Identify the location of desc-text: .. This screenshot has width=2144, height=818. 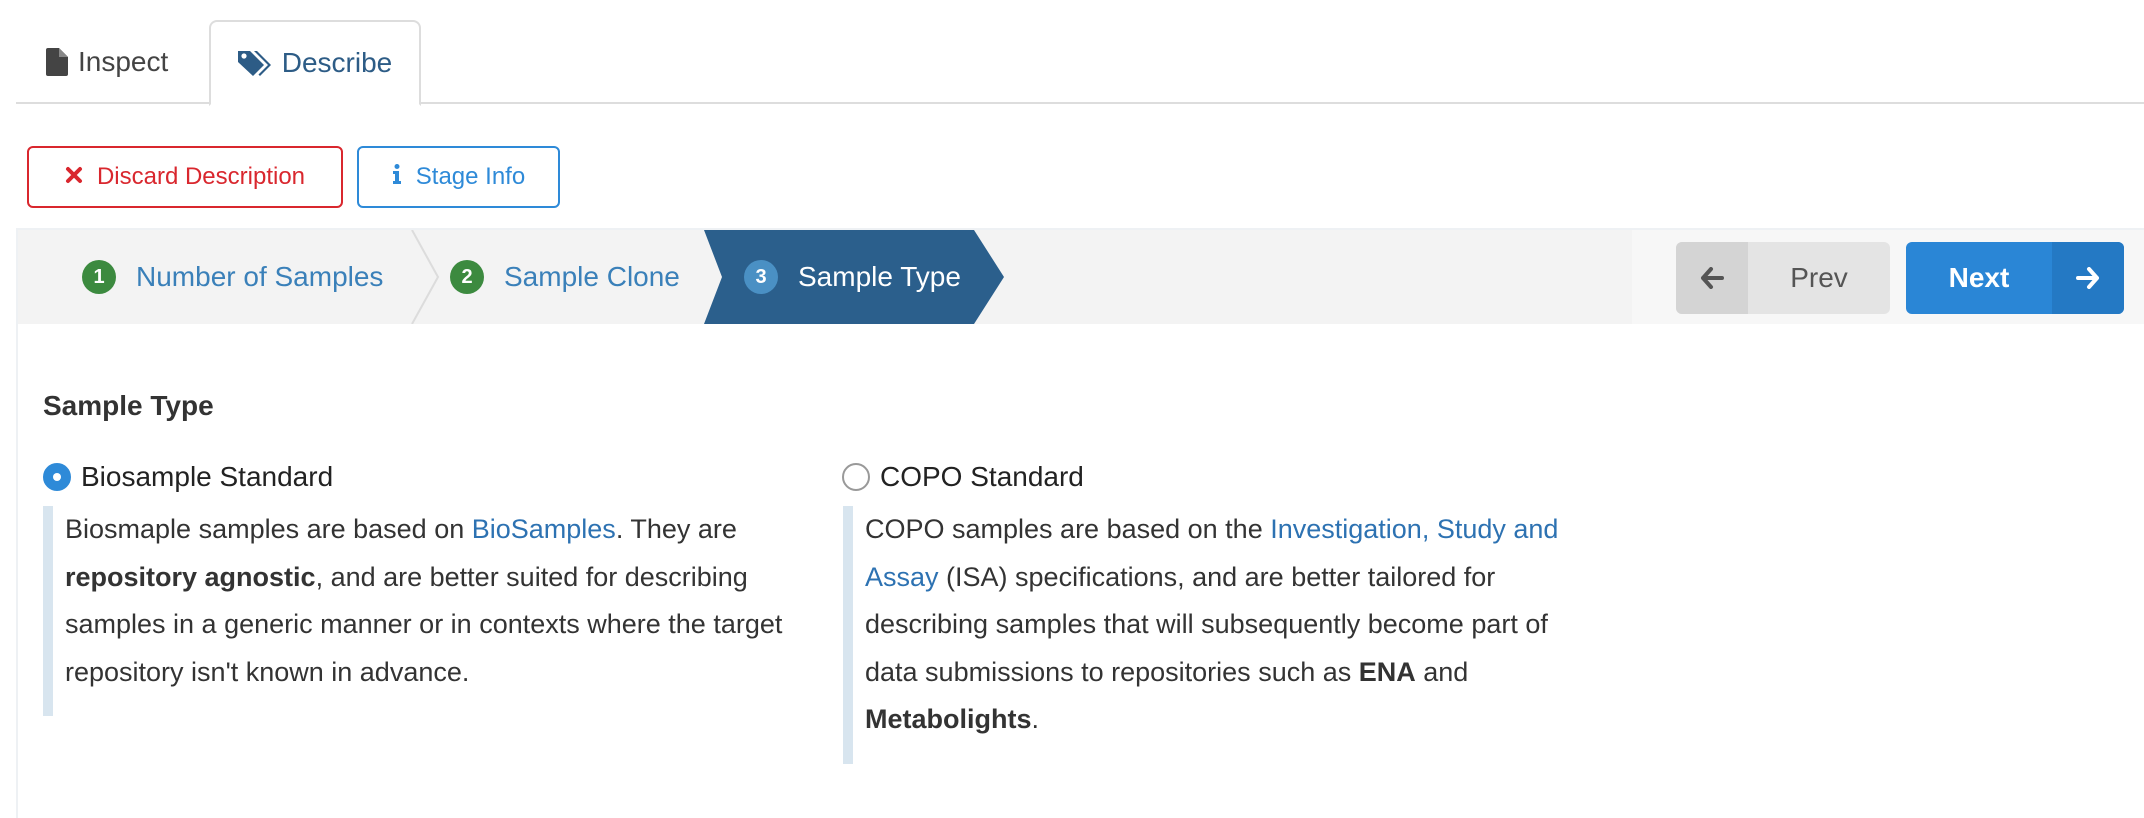
(1035, 719).